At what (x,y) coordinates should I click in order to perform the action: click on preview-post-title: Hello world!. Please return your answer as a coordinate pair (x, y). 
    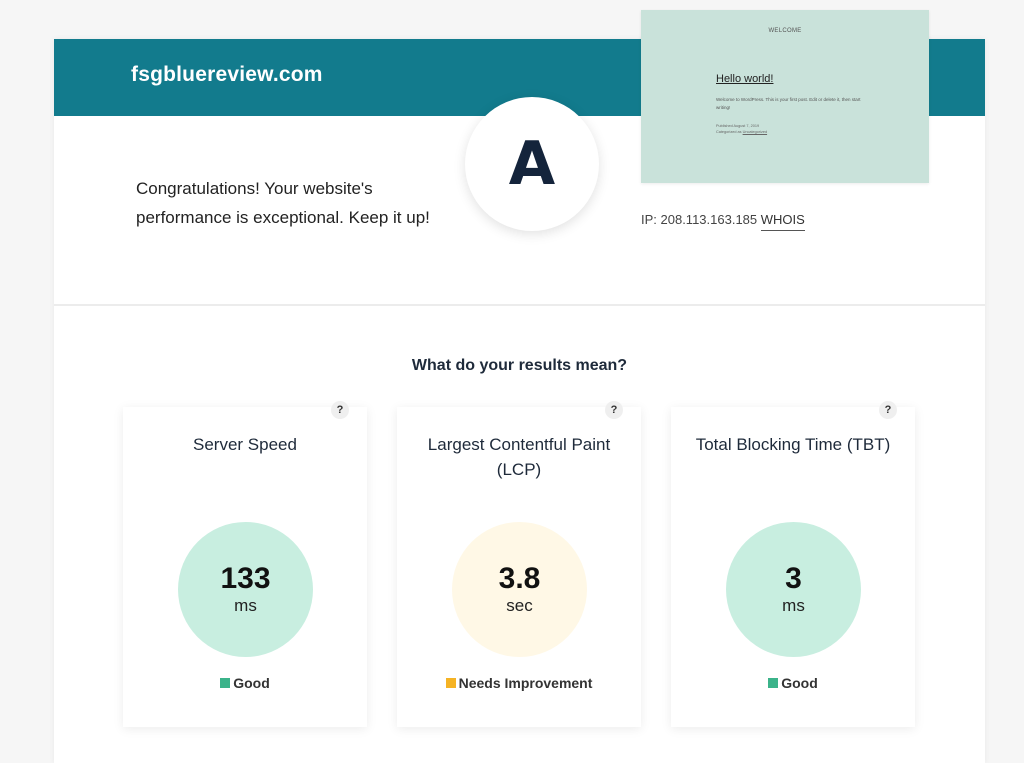
    Looking at the image, I should click on (745, 79).